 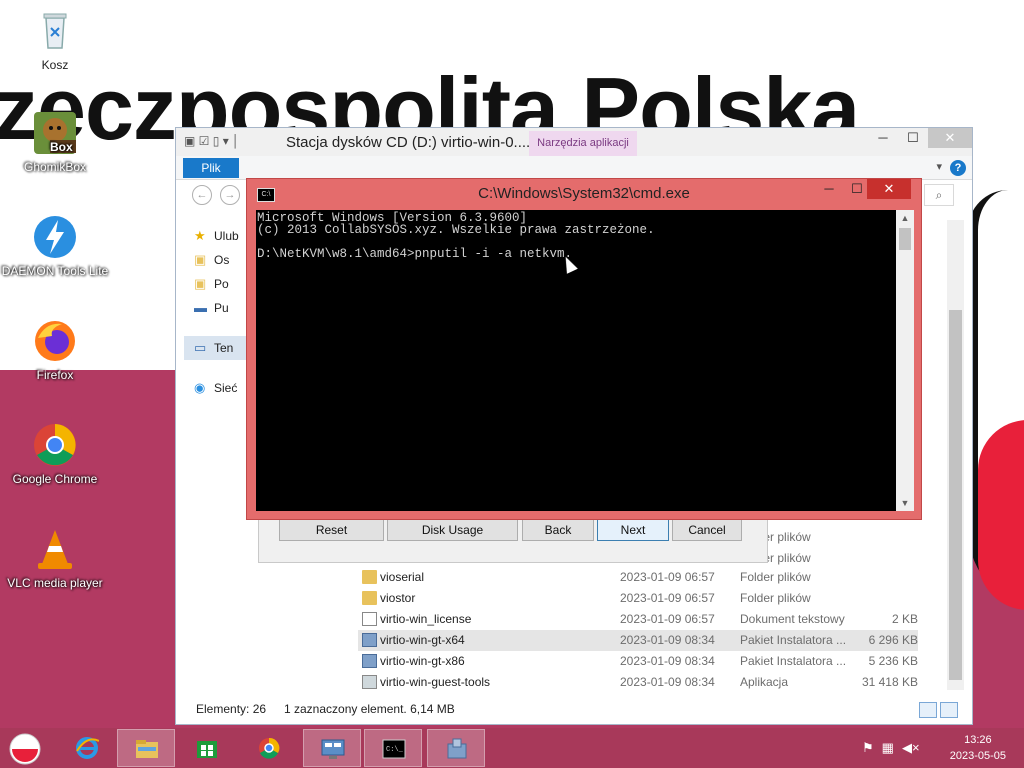 I want to click on vlc-icon, so click(x=55, y=549).